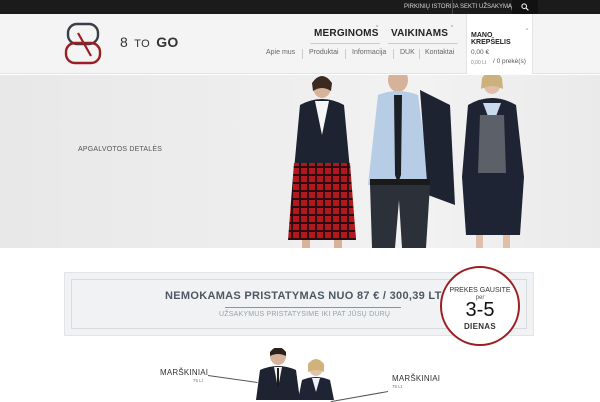 This screenshot has width=600, height=402. What do you see at coordinates (198, 380) in the screenshot?
I see `product-price-left: 75 Lt` at bounding box center [198, 380].